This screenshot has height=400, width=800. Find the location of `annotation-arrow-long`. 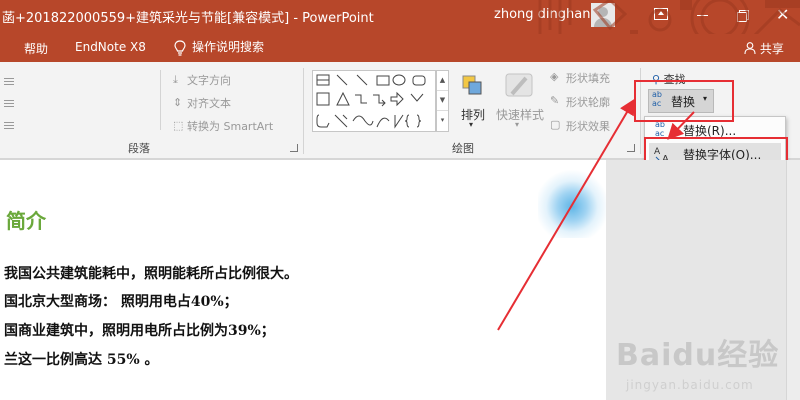

annotation-arrow-long is located at coordinates (566, 214).